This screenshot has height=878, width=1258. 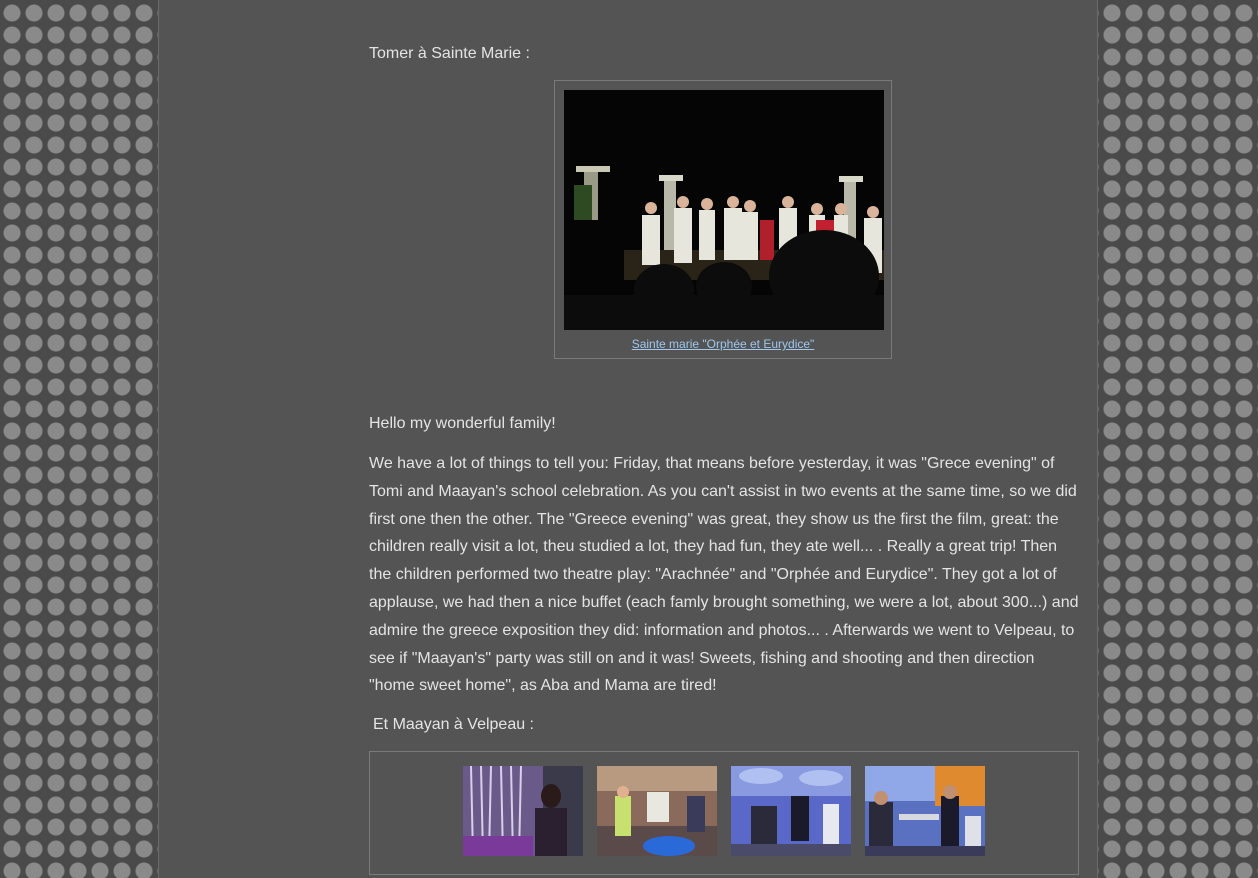 What do you see at coordinates (462, 423) in the screenshot?
I see `post-greeting: Hello my wonderful family!` at bounding box center [462, 423].